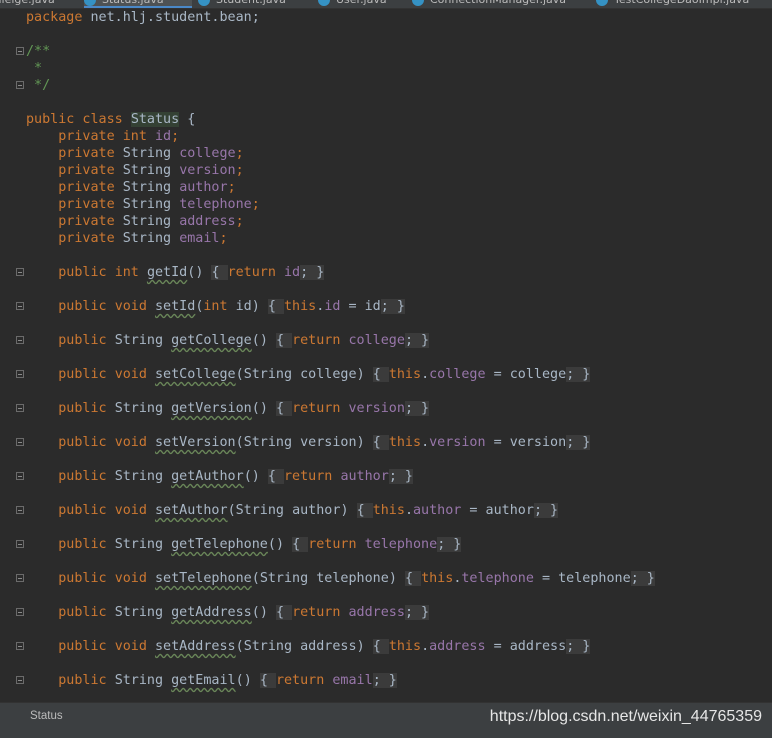 The width and height of the screenshot is (772, 738). I want to click on comment-line: *, so click(34, 68).